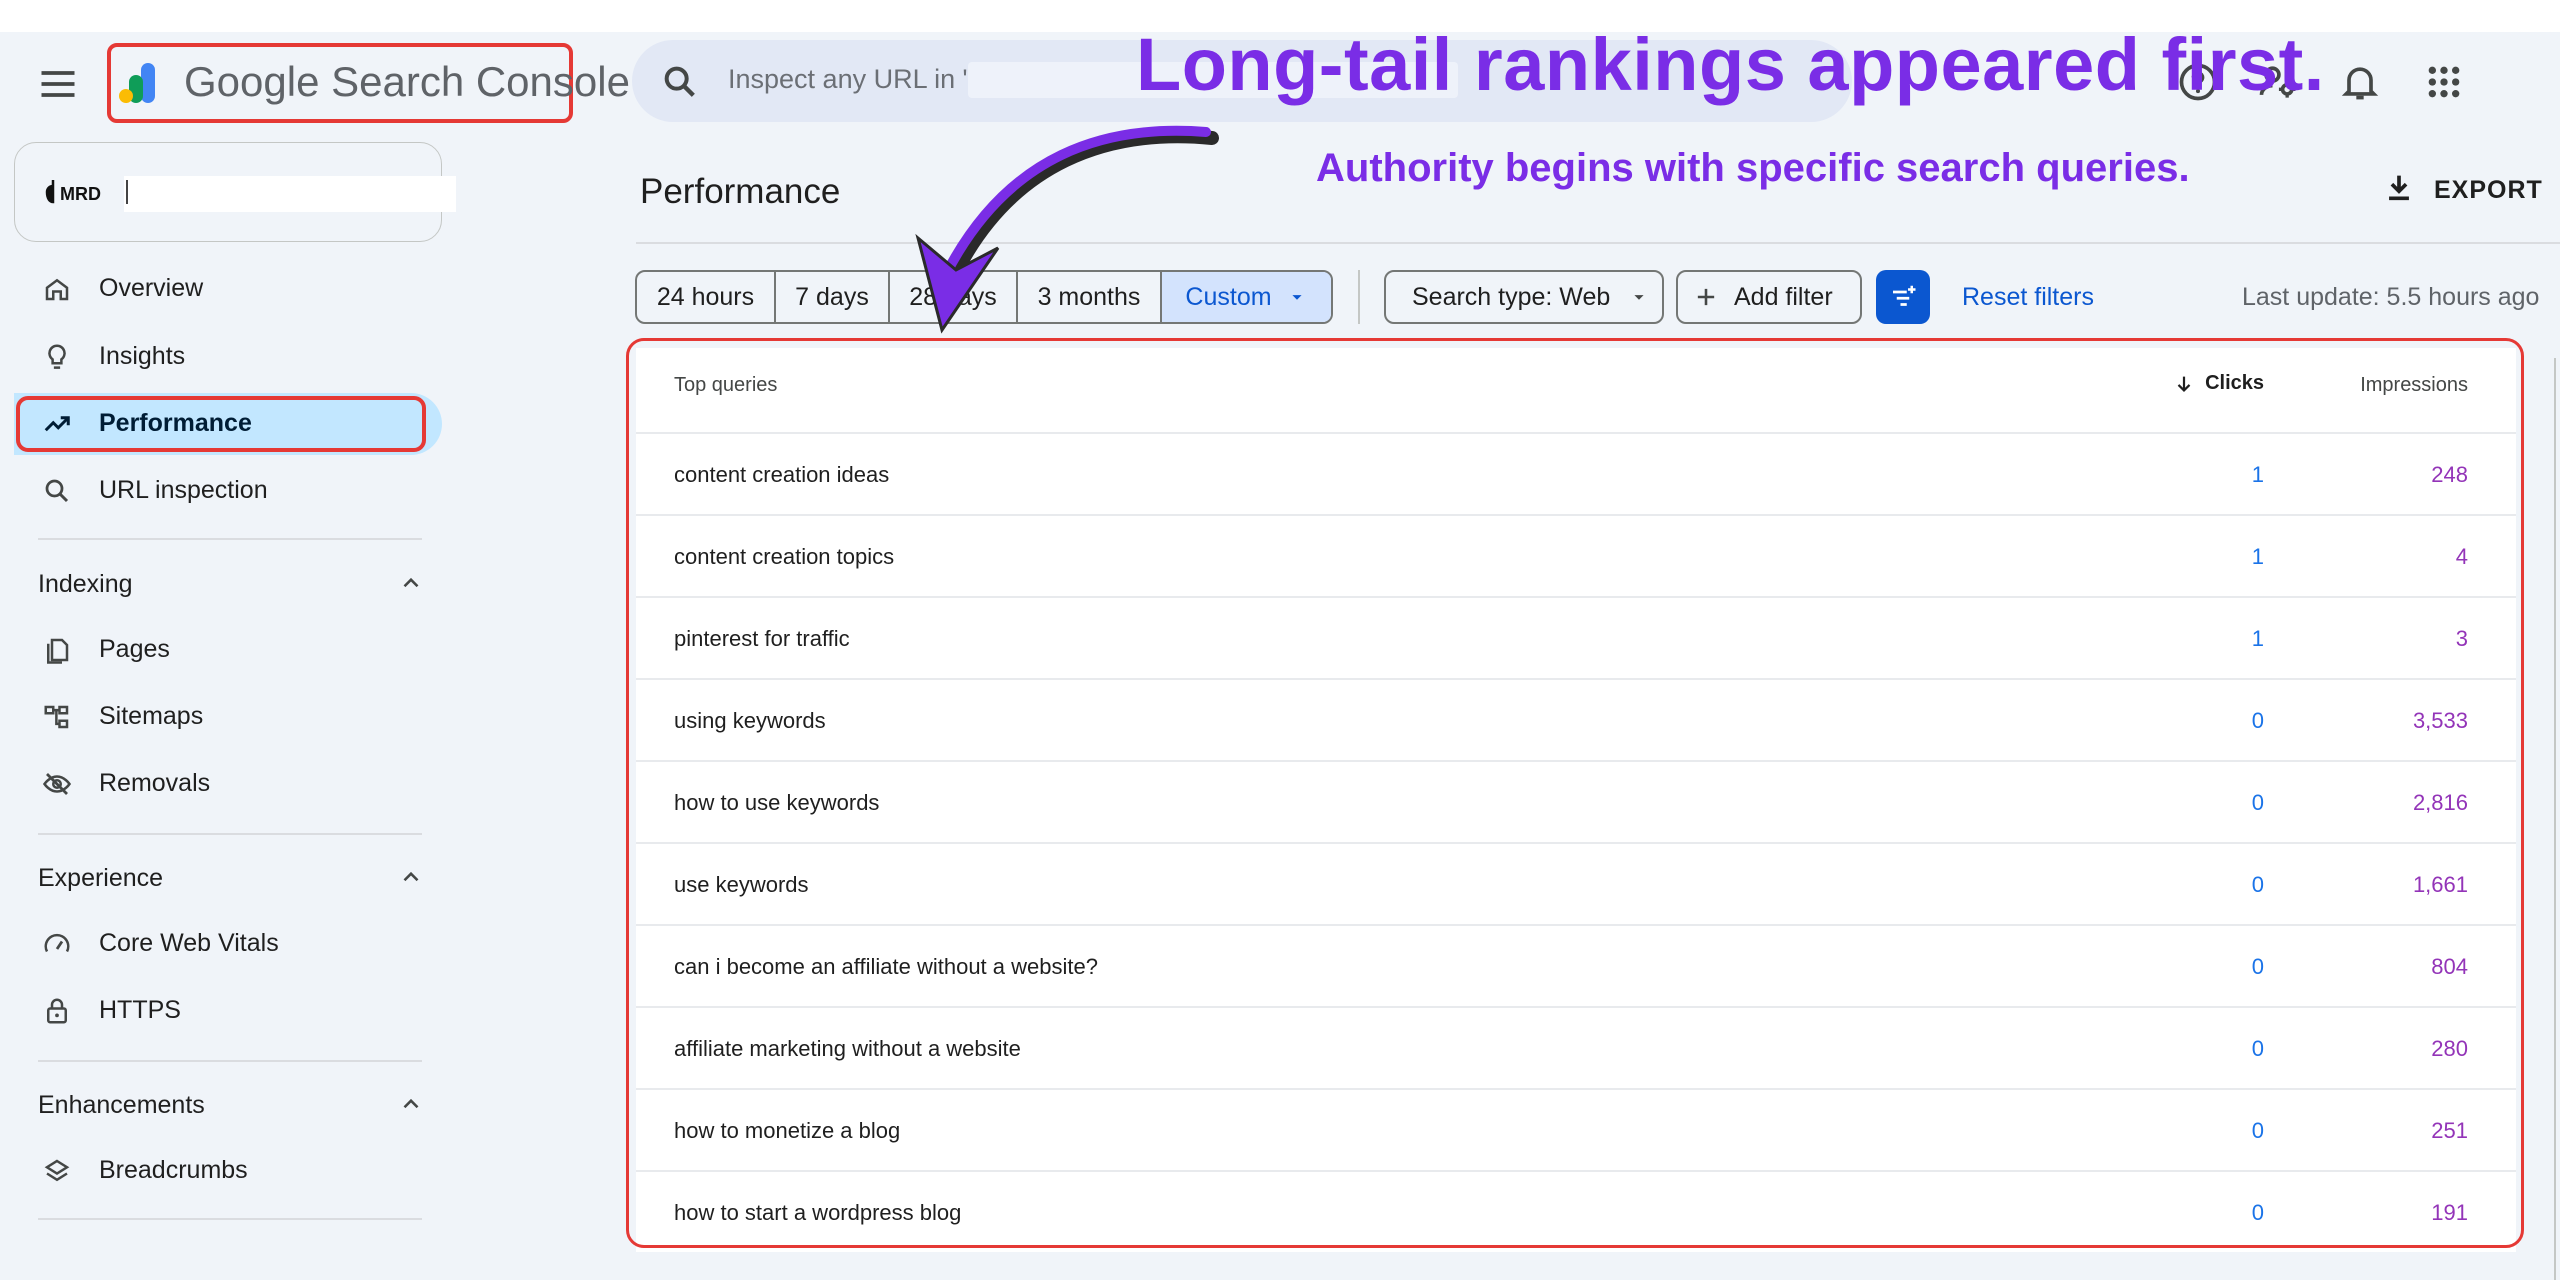 The image size is (2560, 1280). I want to click on sidebar-item-breadcrumbs: Breadcrumbs, so click(228, 1171).